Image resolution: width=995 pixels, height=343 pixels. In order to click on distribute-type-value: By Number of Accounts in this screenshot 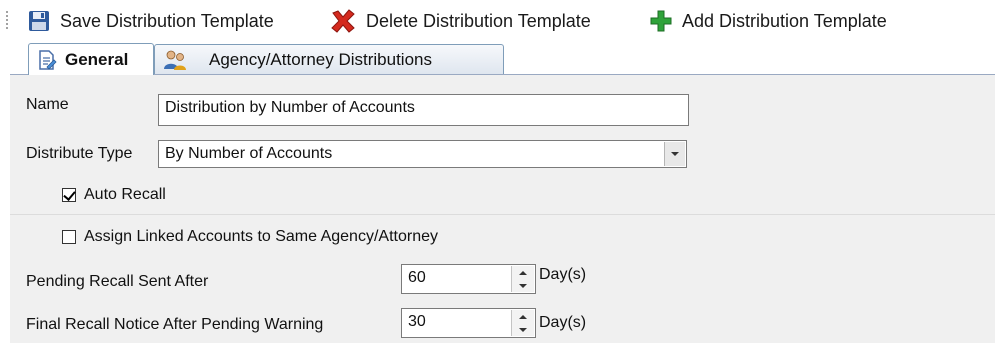, I will do `click(249, 153)`.